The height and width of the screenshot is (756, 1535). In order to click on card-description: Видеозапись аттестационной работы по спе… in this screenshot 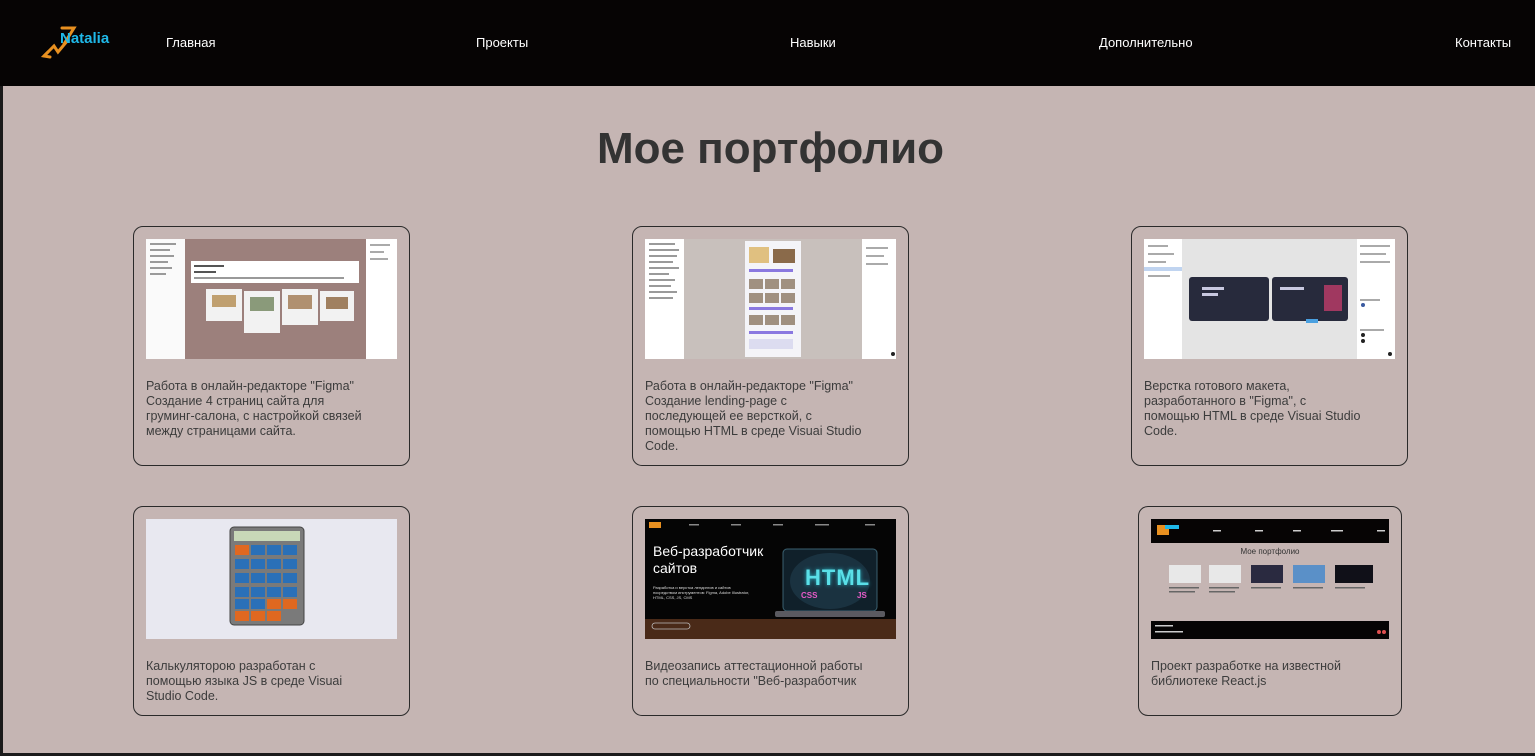, I will do `click(754, 673)`.